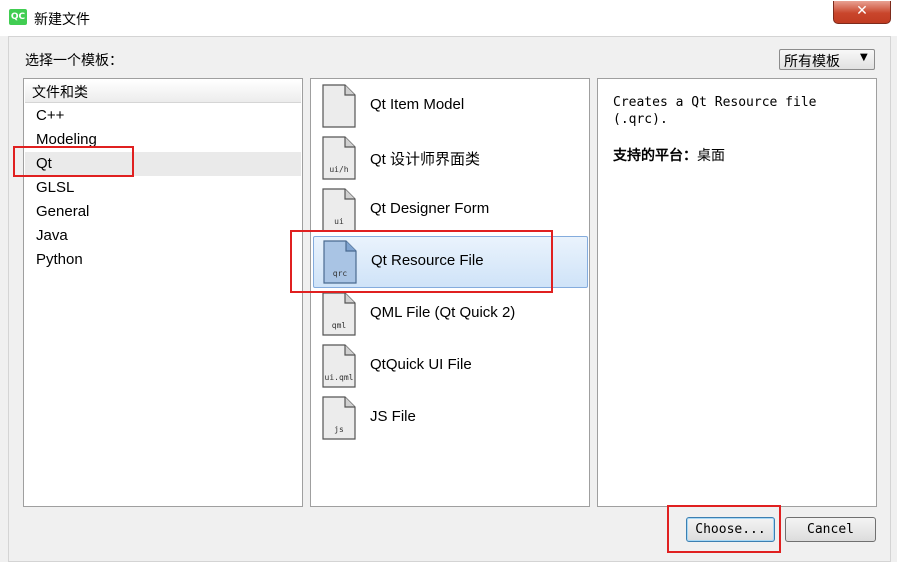 The image size is (897, 562). What do you see at coordinates (340, 262) in the screenshot?
I see `file-icon: qrc` at bounding box center [340, 262].